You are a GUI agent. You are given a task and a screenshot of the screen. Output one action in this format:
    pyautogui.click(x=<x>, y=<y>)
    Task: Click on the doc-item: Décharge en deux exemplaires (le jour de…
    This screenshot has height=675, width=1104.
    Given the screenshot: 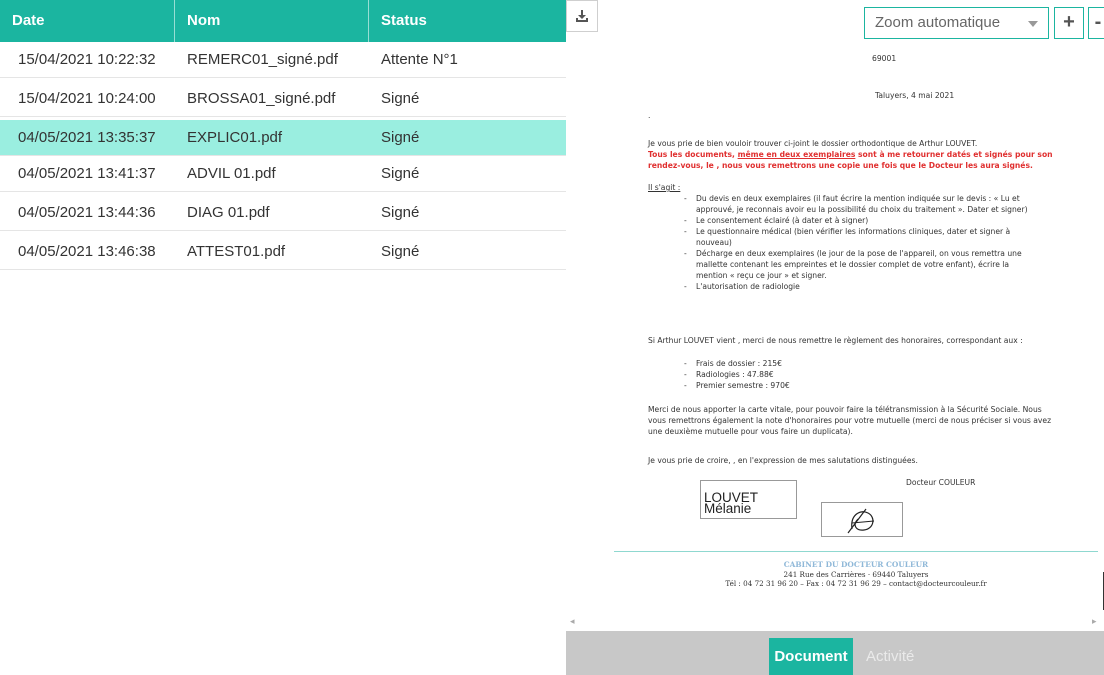 What is the action you would take?
    pyautogui.click(x=861, y=264)
    